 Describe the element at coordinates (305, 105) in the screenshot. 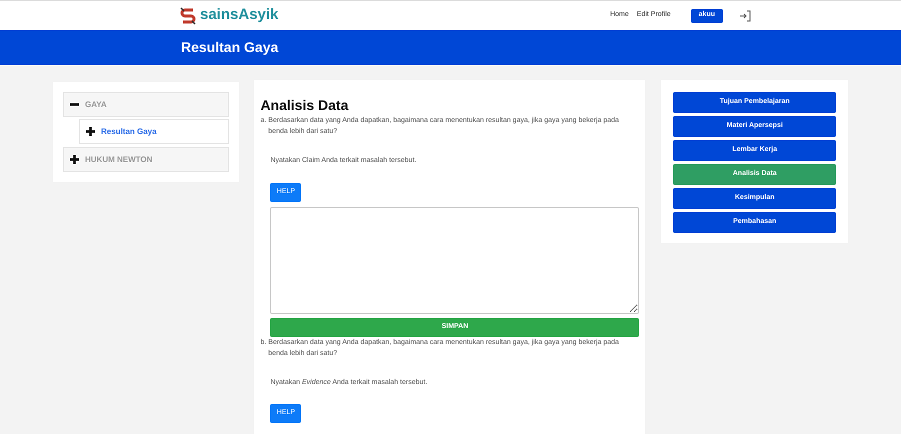

I see `section-title: Analisis Data` at that location.